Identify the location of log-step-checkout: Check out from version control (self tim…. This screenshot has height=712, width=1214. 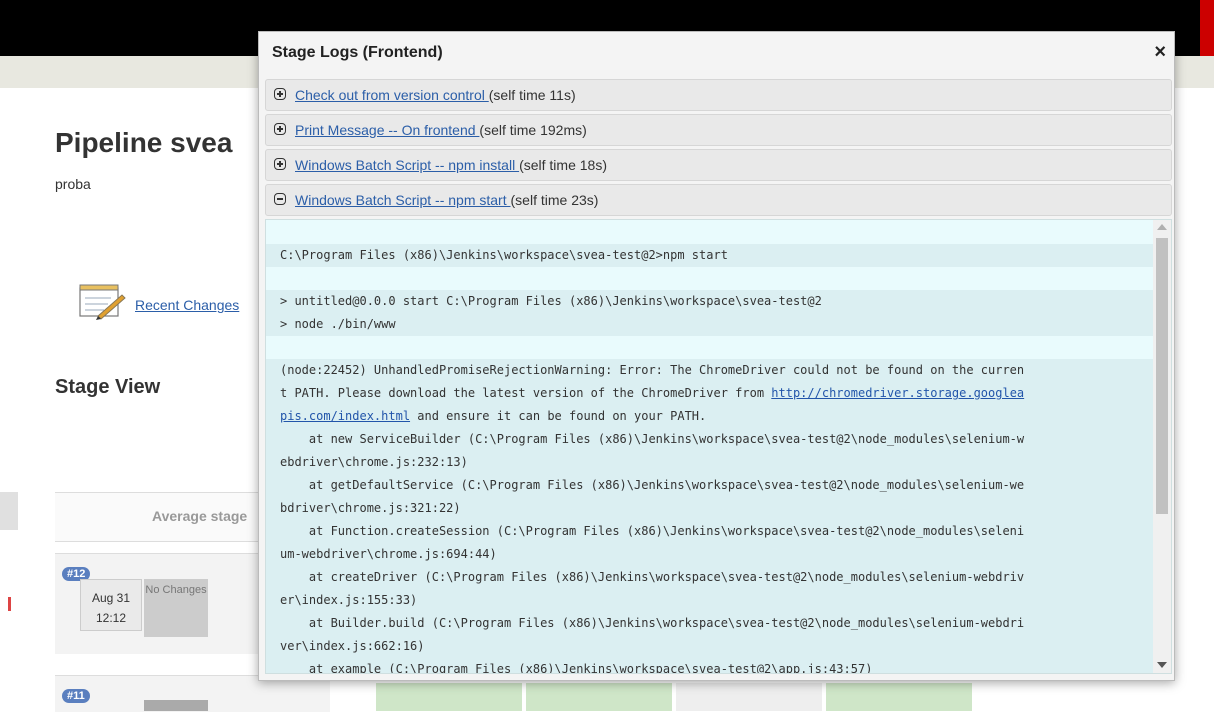
(718, 95).